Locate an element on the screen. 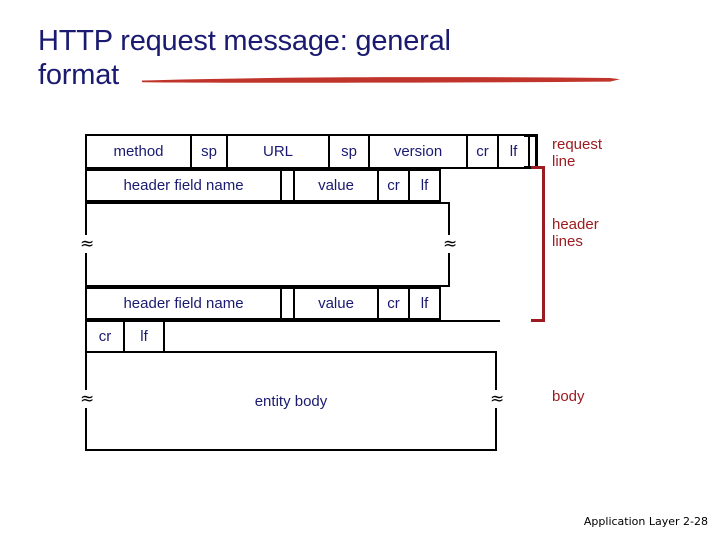  cell-lf-4: lf is located at coordinates (144, 336).